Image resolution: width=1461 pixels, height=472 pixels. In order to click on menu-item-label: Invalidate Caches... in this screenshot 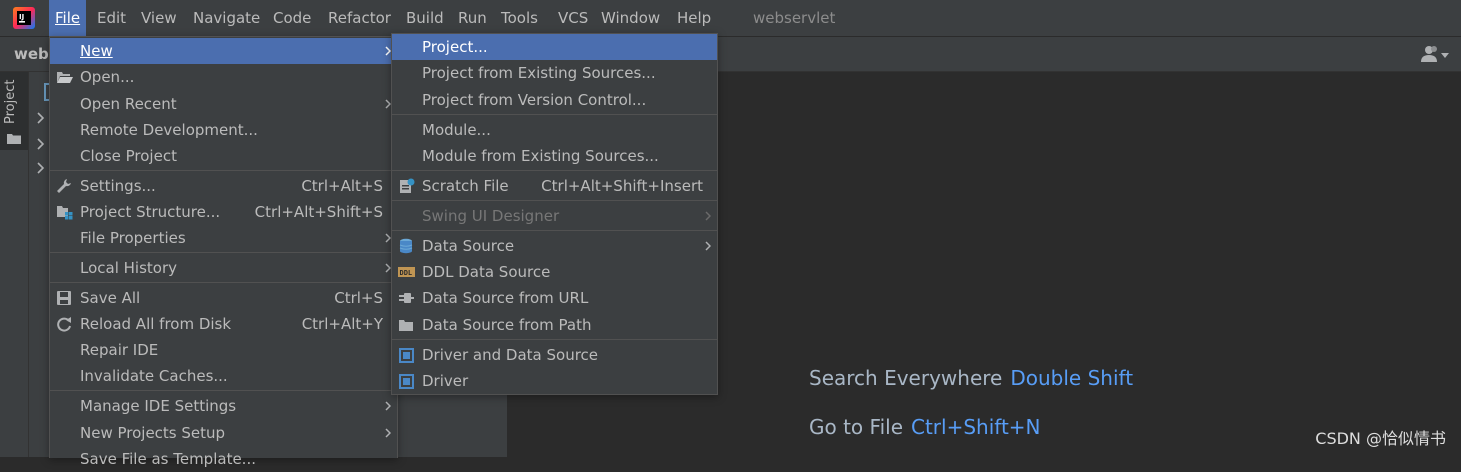, I will do `click(154, 376)`.